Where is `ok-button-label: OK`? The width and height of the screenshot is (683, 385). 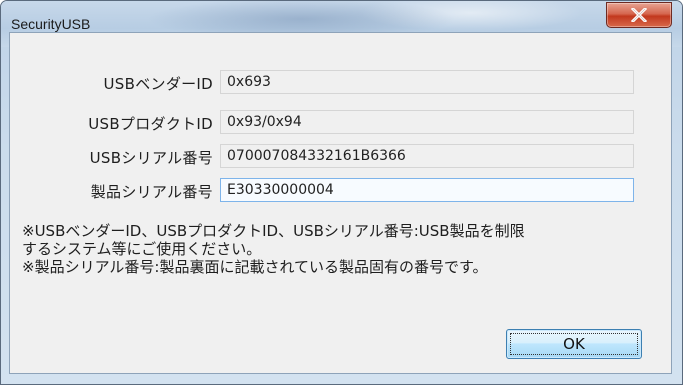
ok-button-label: OK is located at coordinates (574, 344).